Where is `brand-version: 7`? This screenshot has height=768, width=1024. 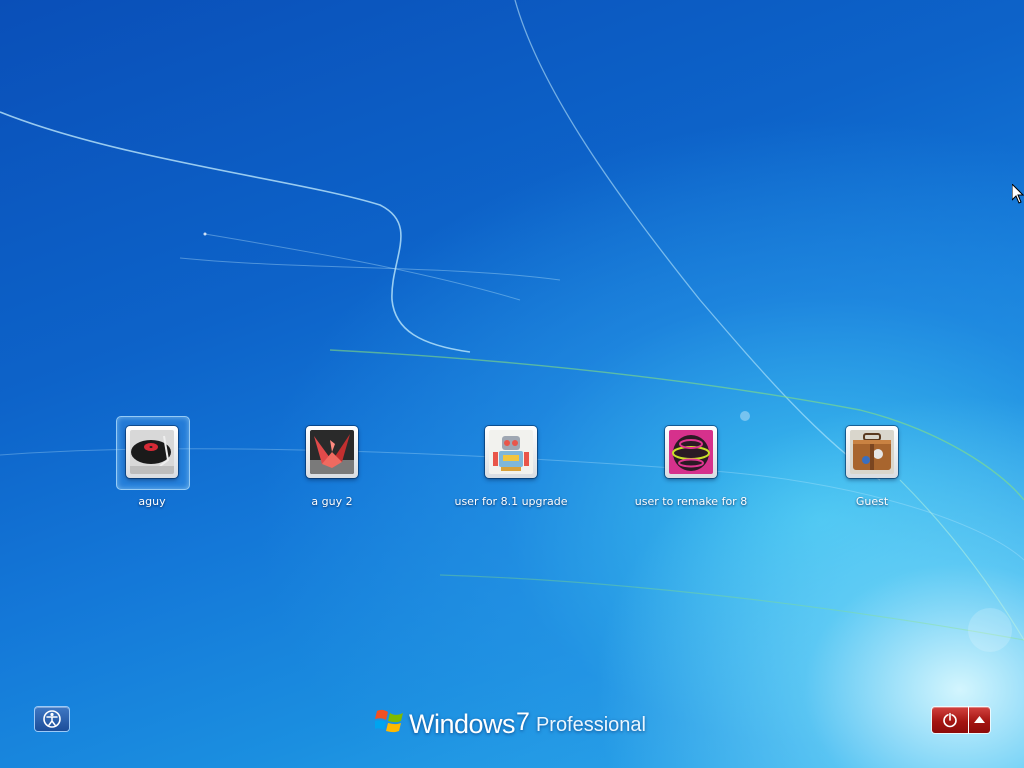 brand-version: 7 is located at coordinates (523, 722).